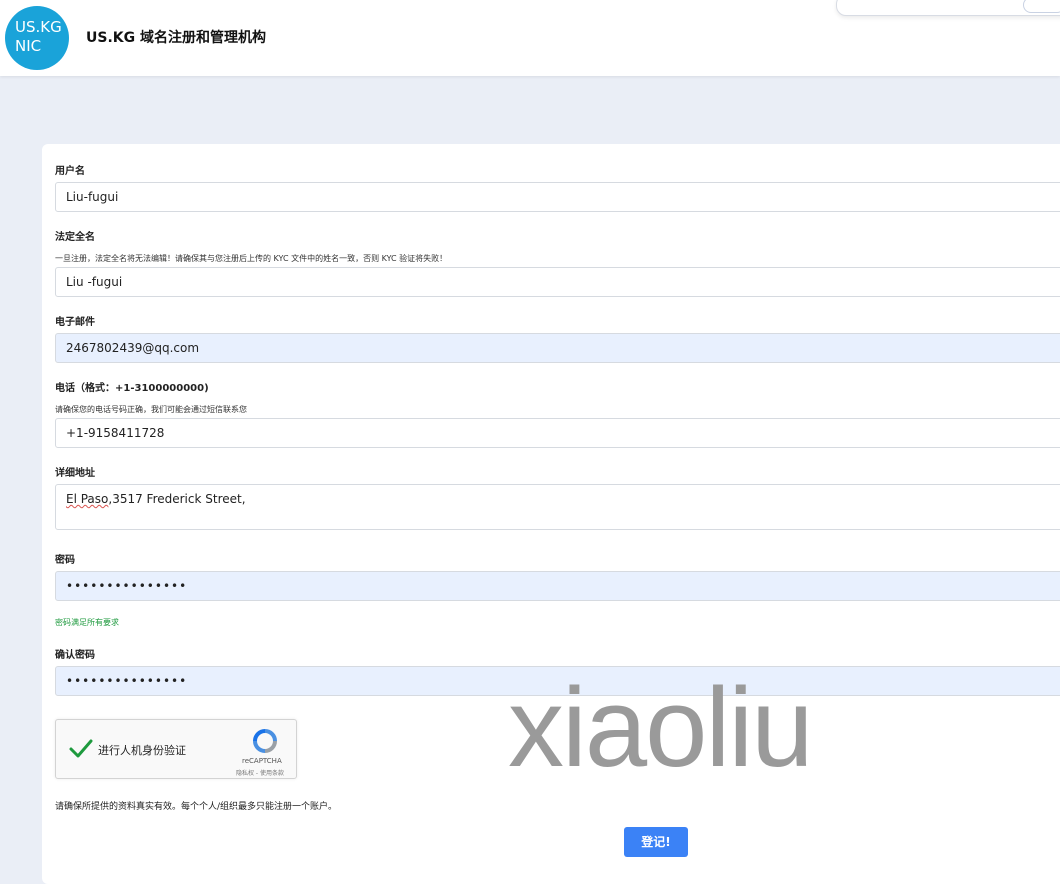 The image size is (1060, 884). Describe the element at coordinates (948, 8) in the screenshot. I see `floating-panel` at that location.